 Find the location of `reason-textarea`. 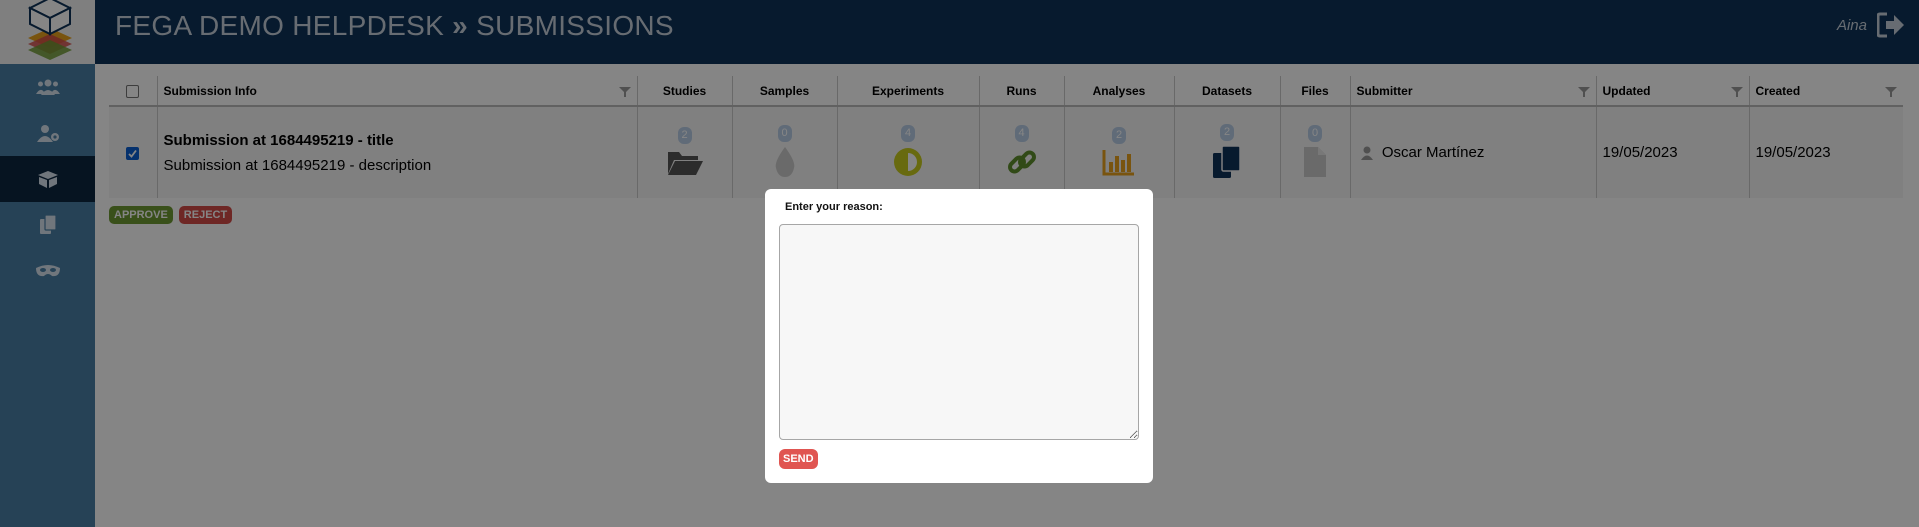

reason-textarea is located at coordinates (959, 332).